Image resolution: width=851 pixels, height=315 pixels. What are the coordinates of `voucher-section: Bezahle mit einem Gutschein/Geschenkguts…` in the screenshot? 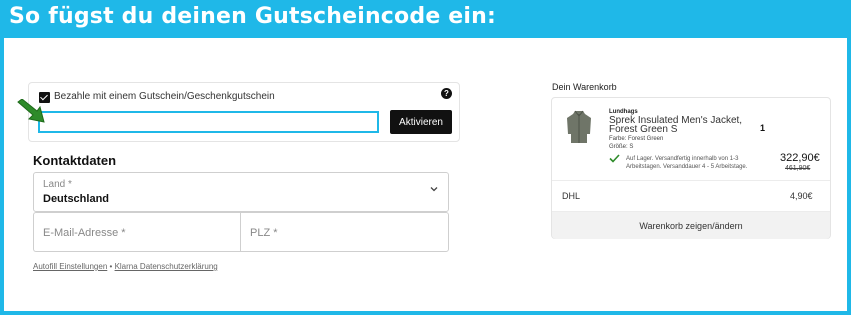 It's located at (244, 112).